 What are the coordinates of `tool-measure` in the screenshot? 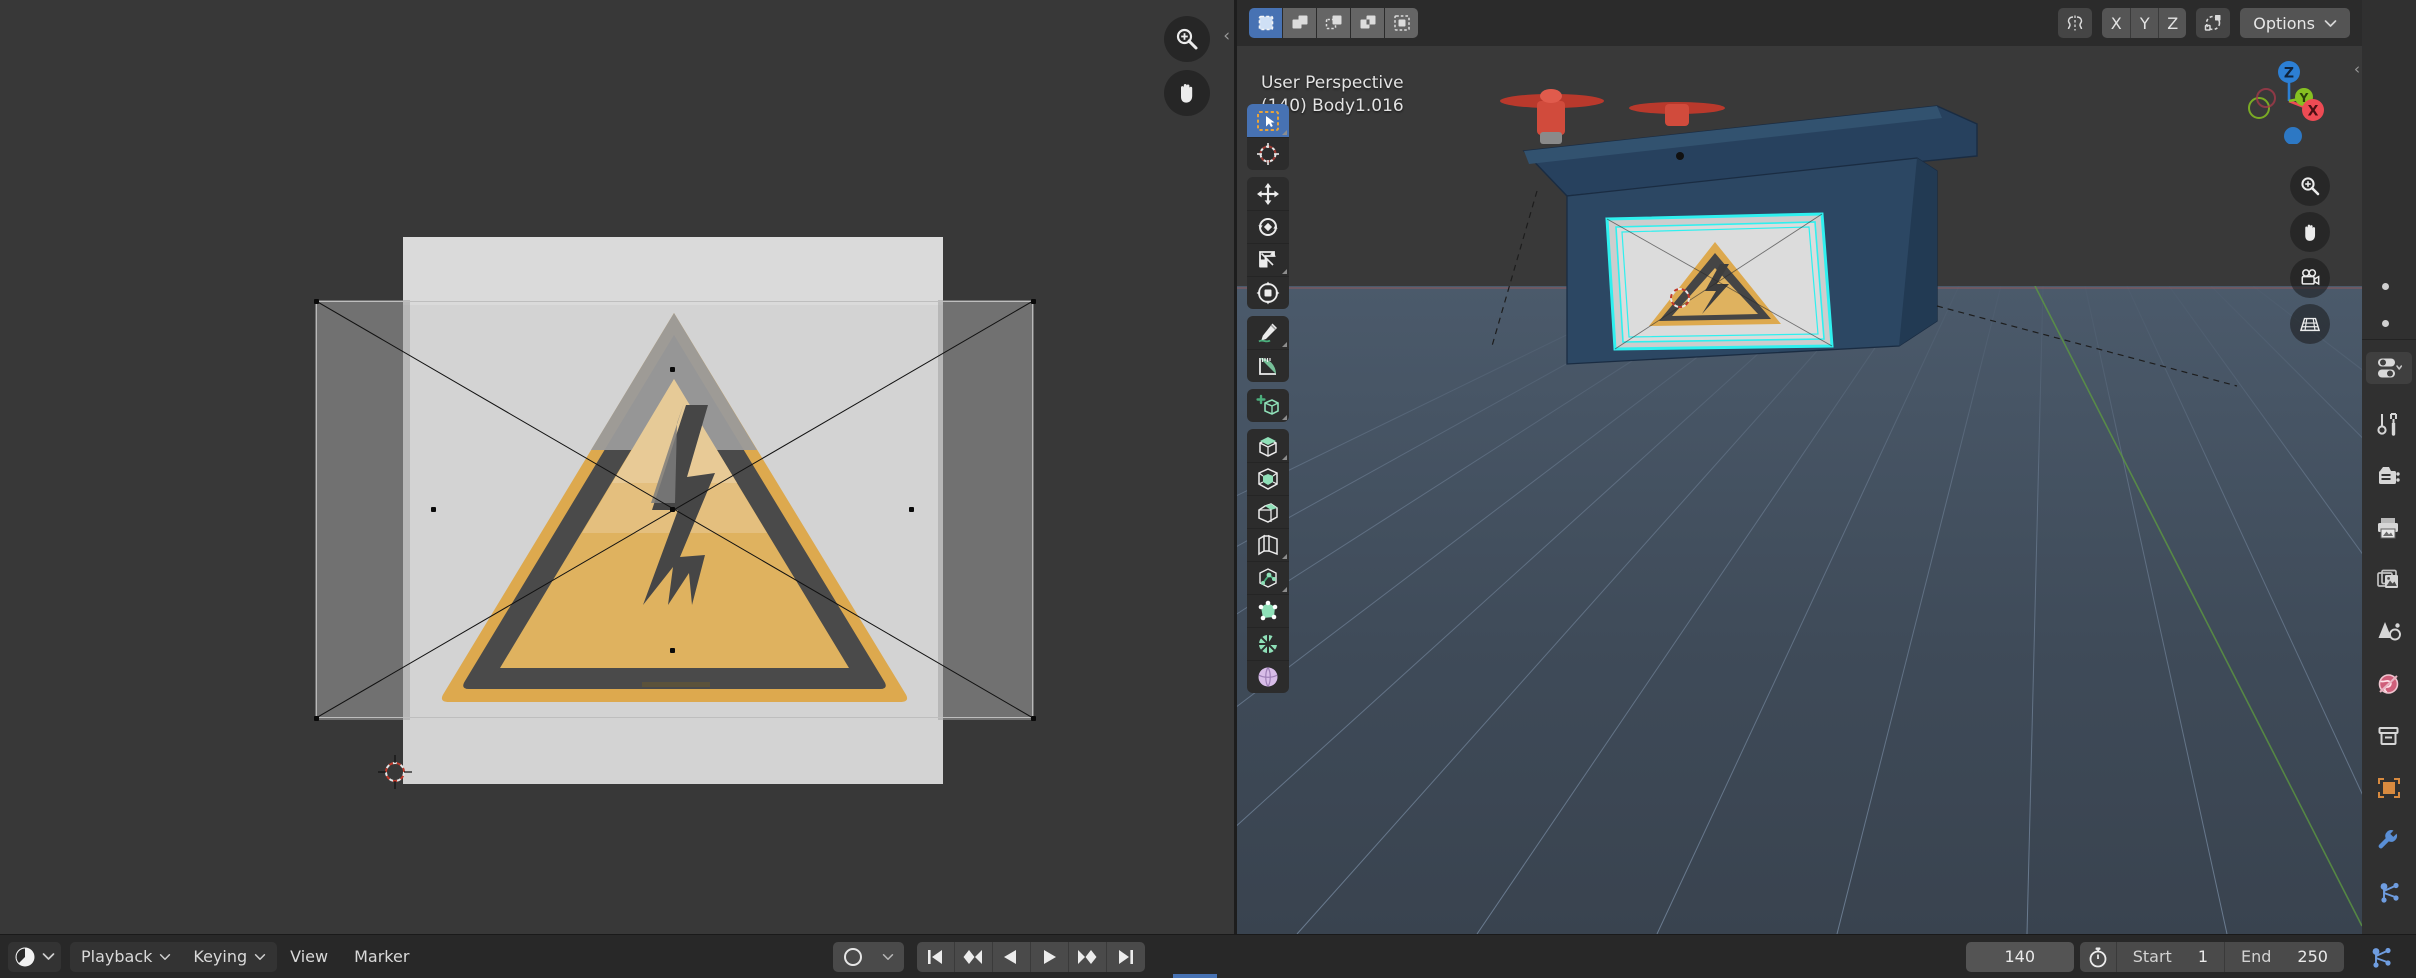 It's located at (1268, 365).